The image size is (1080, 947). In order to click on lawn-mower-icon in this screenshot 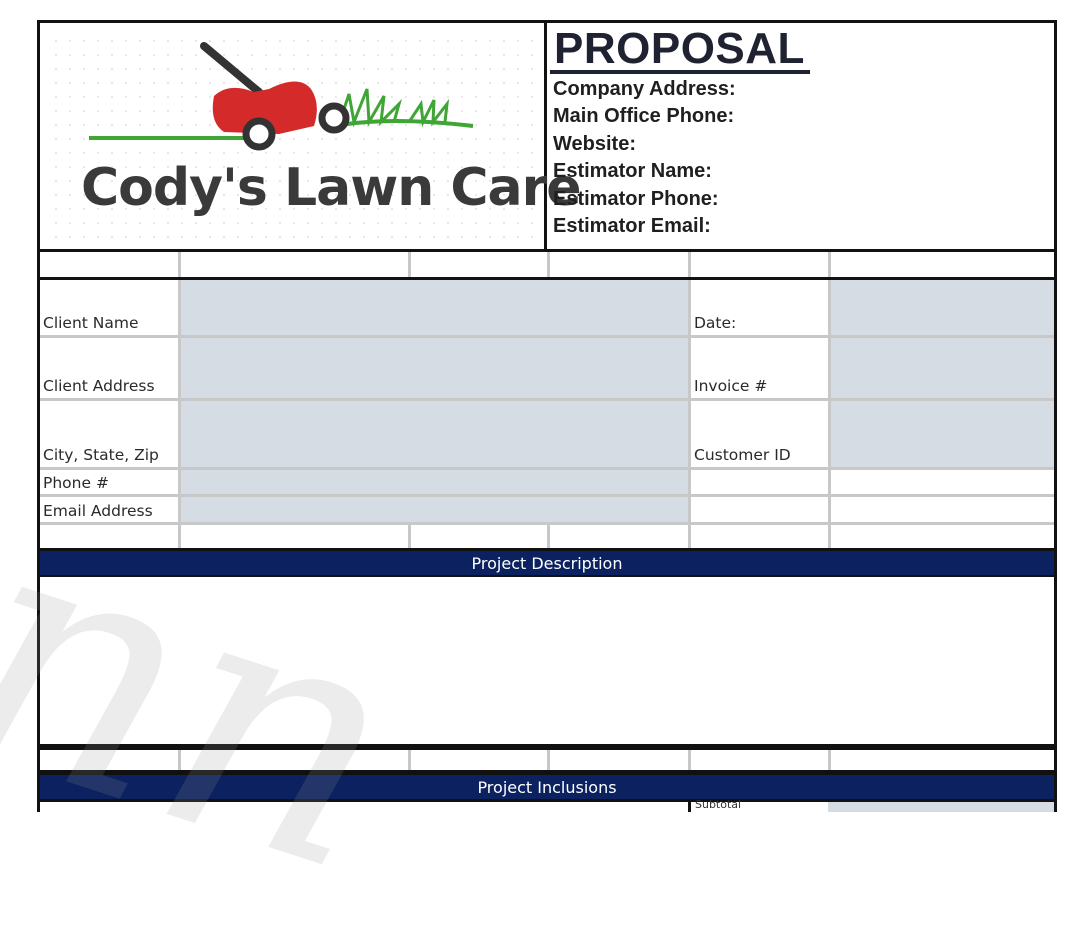, I will do `click(281, 96)`.